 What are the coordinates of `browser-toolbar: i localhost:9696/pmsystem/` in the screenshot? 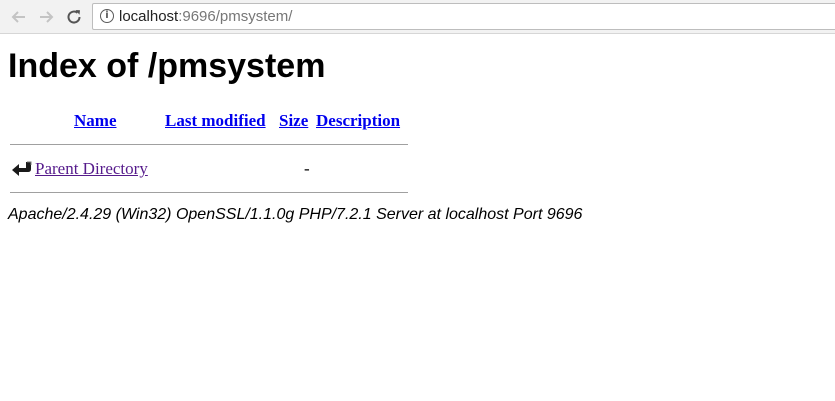 It's located at (417, 17).